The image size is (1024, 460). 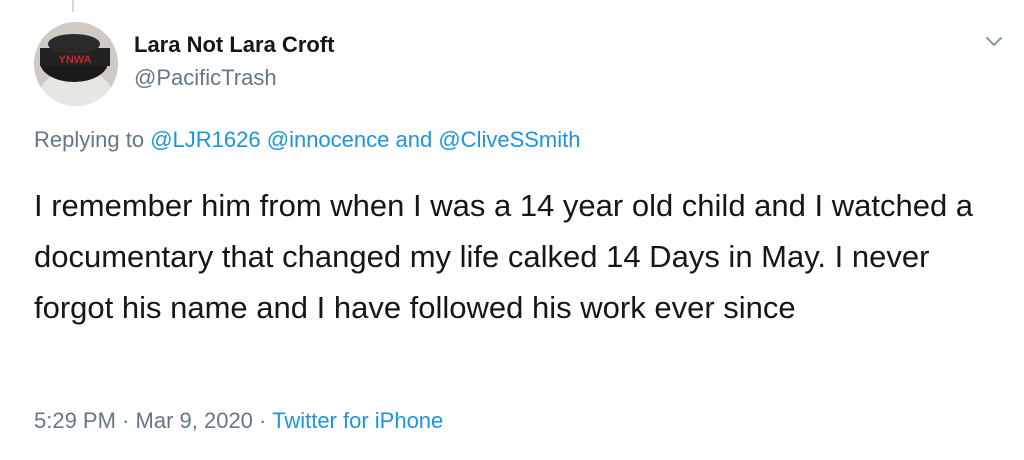 What do you see at coordinates (73, 6) in the screenshot?
I see `thread-connector-line` at bounding box center [73, 6].